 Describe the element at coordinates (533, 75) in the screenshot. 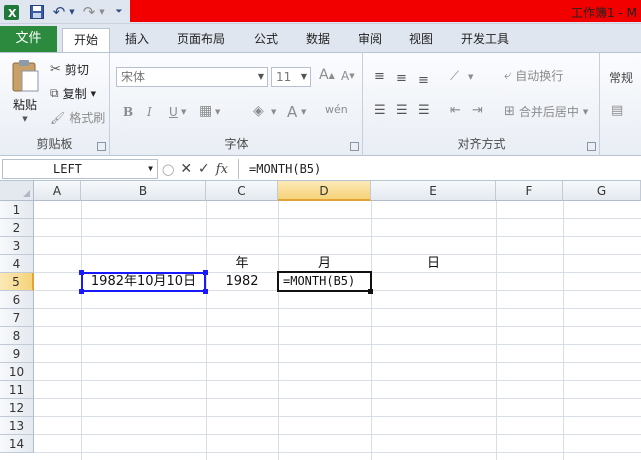

I see `wrap-text-button: ⤶ 自动换行` at that location.